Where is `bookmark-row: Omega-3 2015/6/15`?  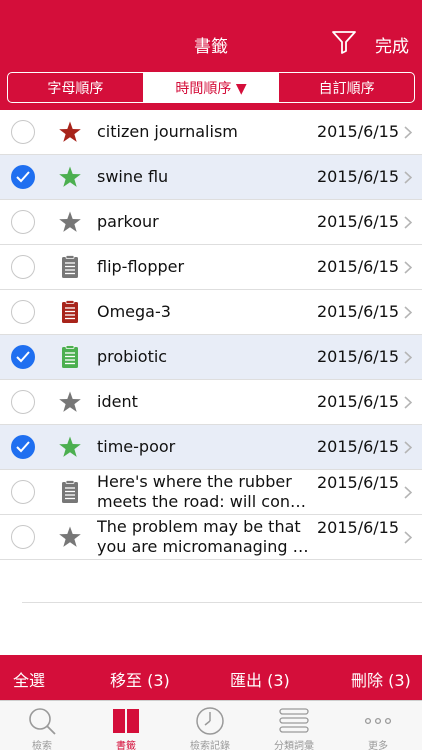 bookmark-row: Omega-3 2015/6/15 is located at coordinates (211, 312).